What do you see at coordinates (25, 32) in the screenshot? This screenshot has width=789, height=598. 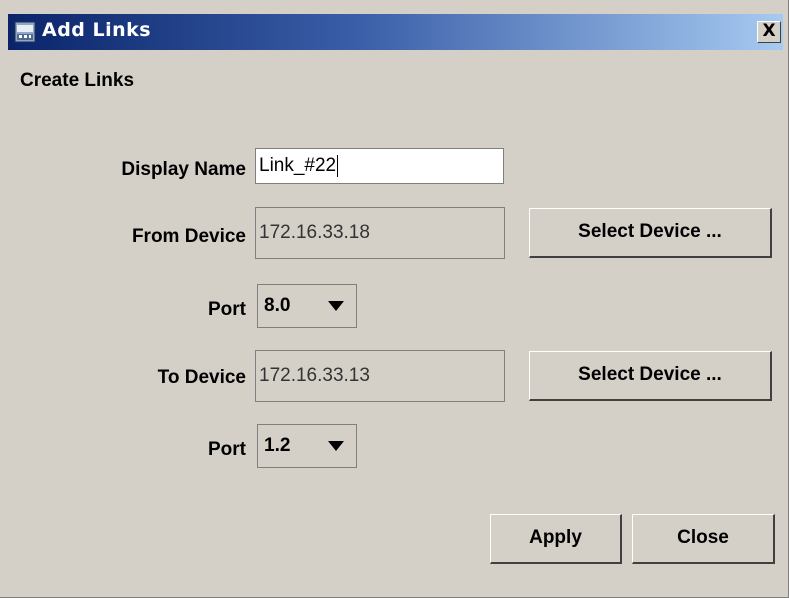 I see `device-link-icon` at bounding box center [25, 32].